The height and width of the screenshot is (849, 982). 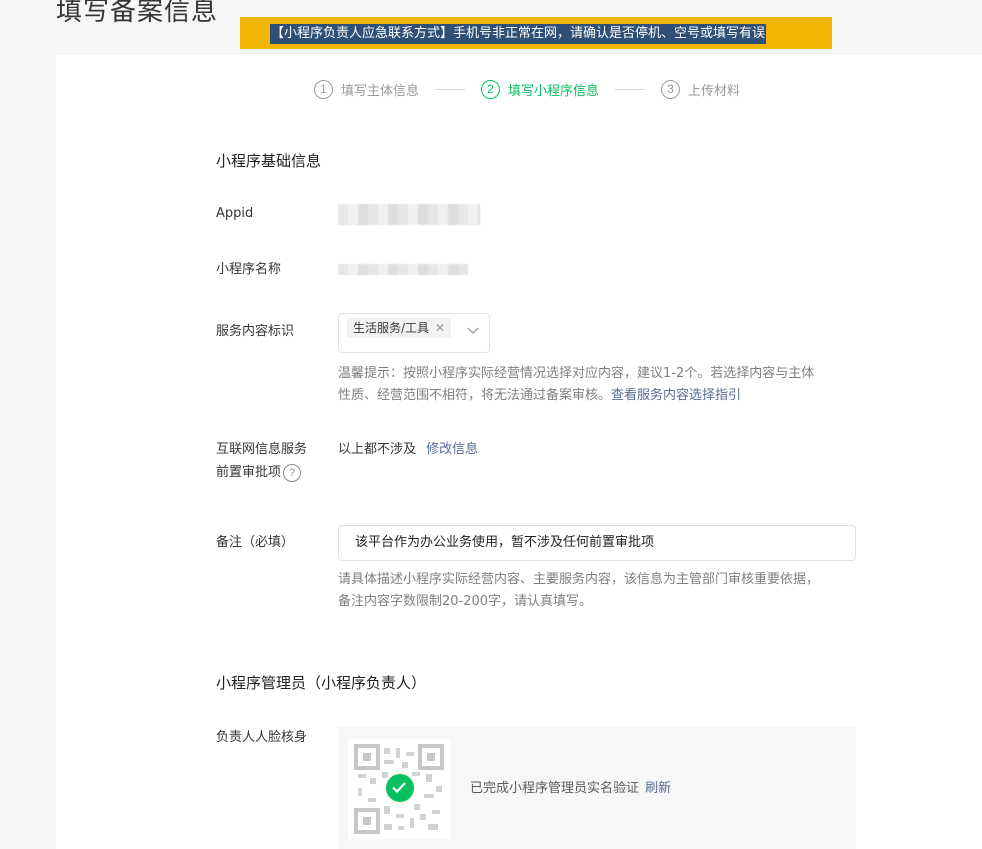 What do you see at coordinates (249, 269) in the screenshot?
I see `mini-program-name-label: 小程序名称` at bounding box center [249, 269].